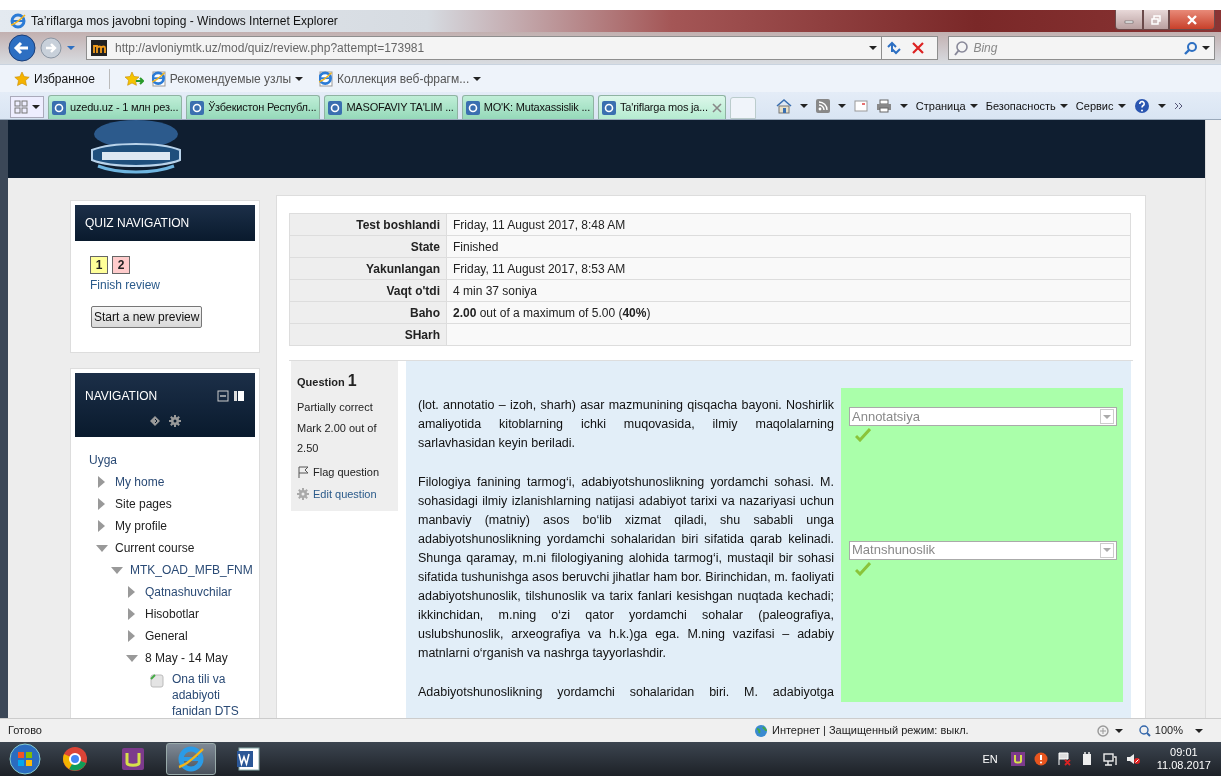 This screenshot has height=776, width=1221. I want to click on finish-review-link: Finish review, so click(125, 285).